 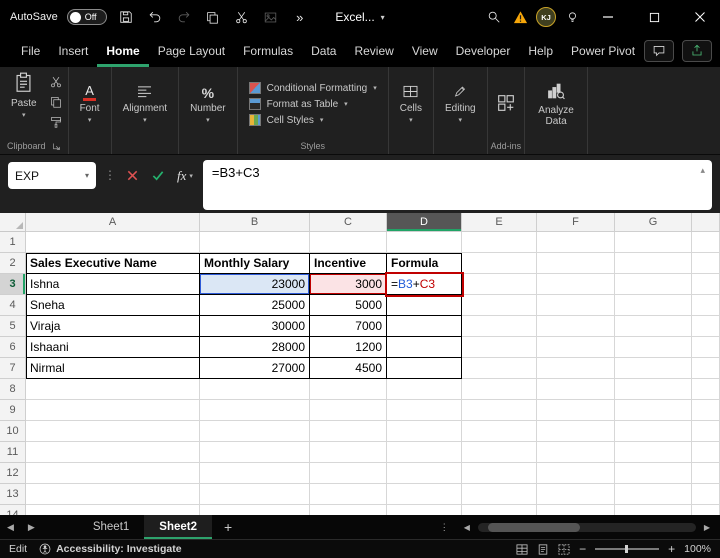 I want to click on row-header-1: 1, so click(x=13, y=242).